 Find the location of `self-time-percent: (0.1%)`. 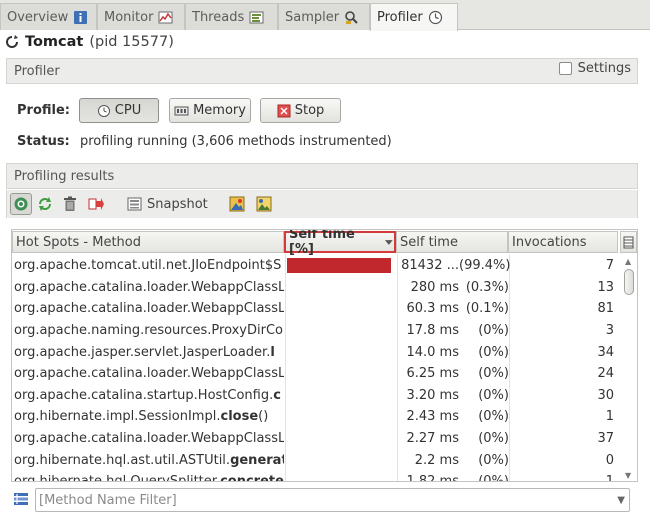

self-time-percent: (0.1%) is located at coordinates (487, 309).